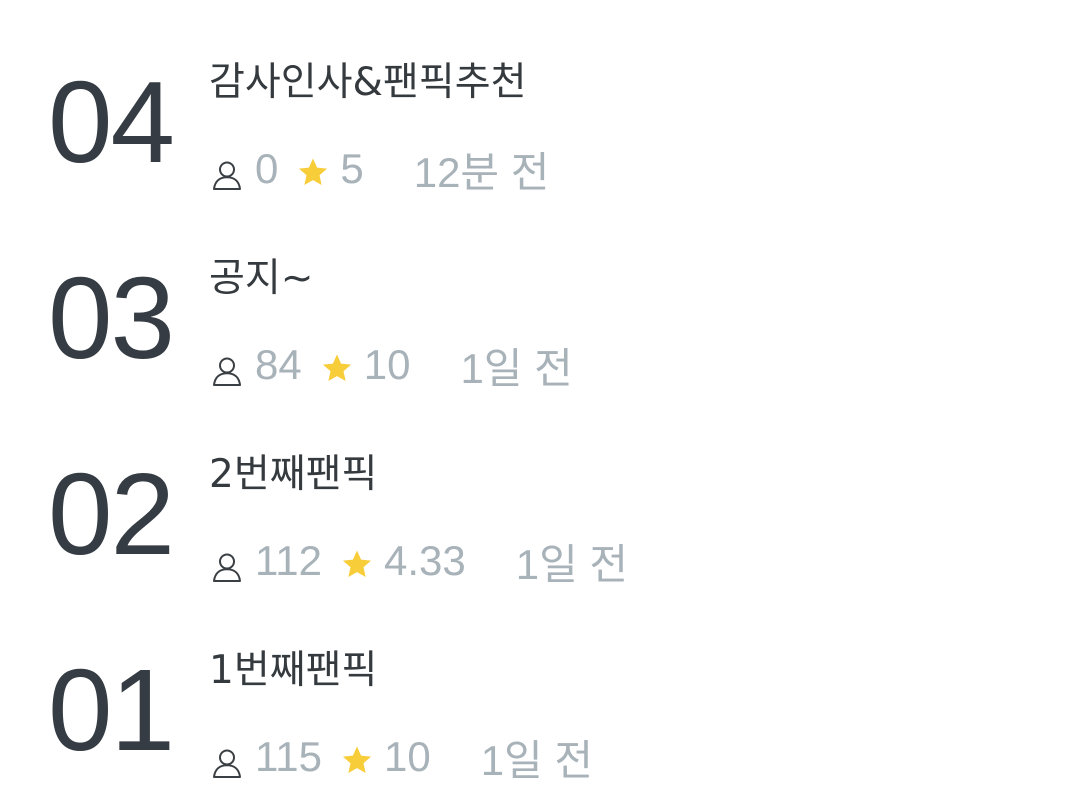 This screenshot has height=810, width=1080. What do you see at coordinates (481, 172) in the screenshot?
I see `time-ago: 12분 전` at bounding box center [481, 172].